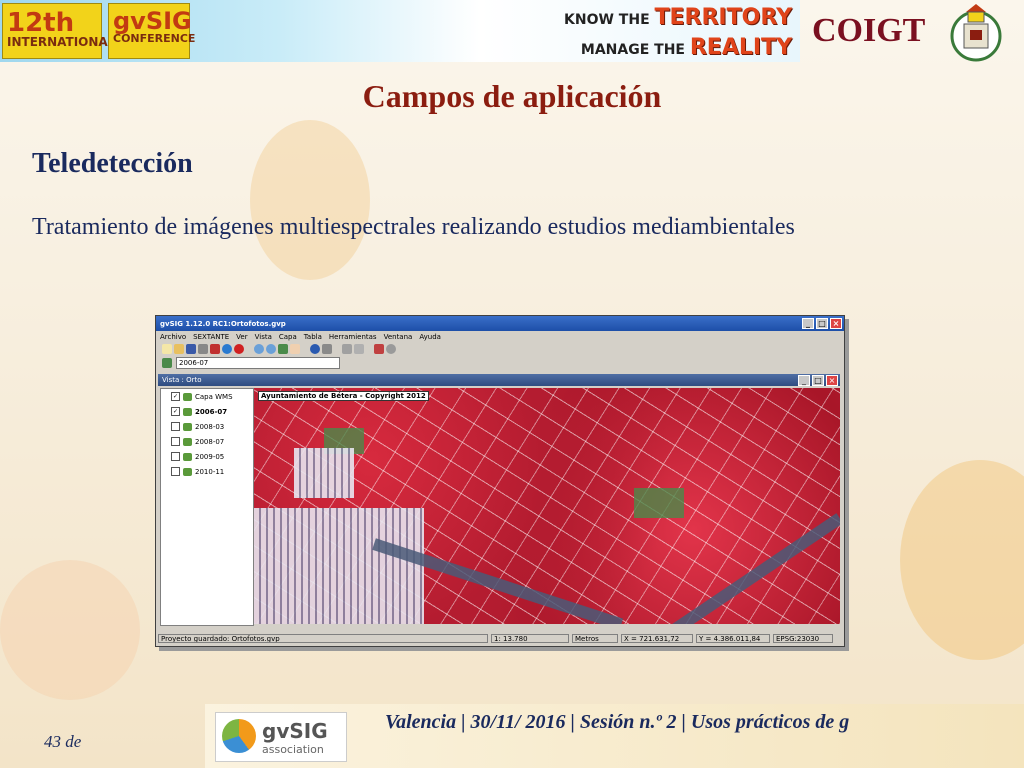 The height and width of the screenshot is (768, 1024). I want to click on logo-subtitle: association, so click(293, 749).